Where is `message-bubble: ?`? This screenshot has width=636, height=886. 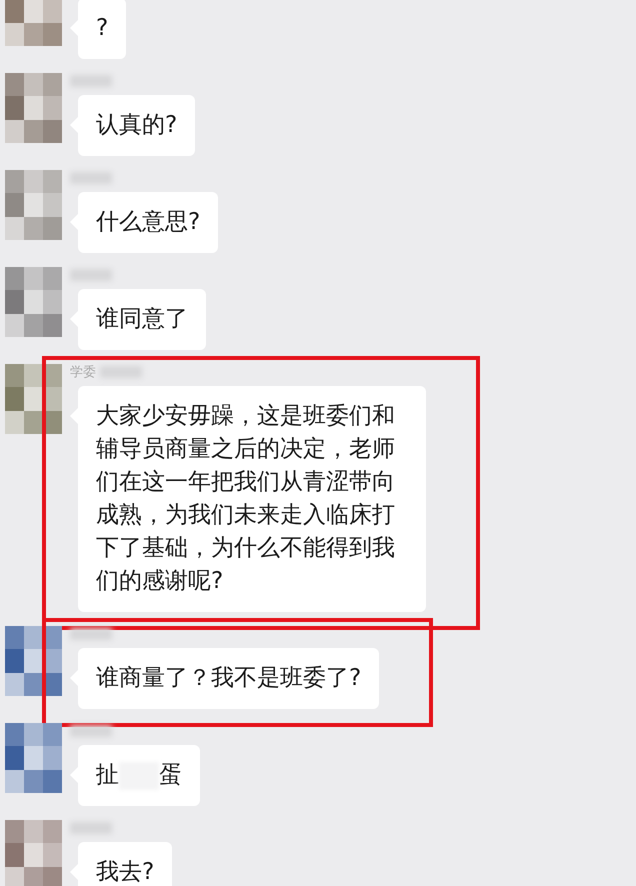 message-bubble: ? is located at coordinates (102, 29).